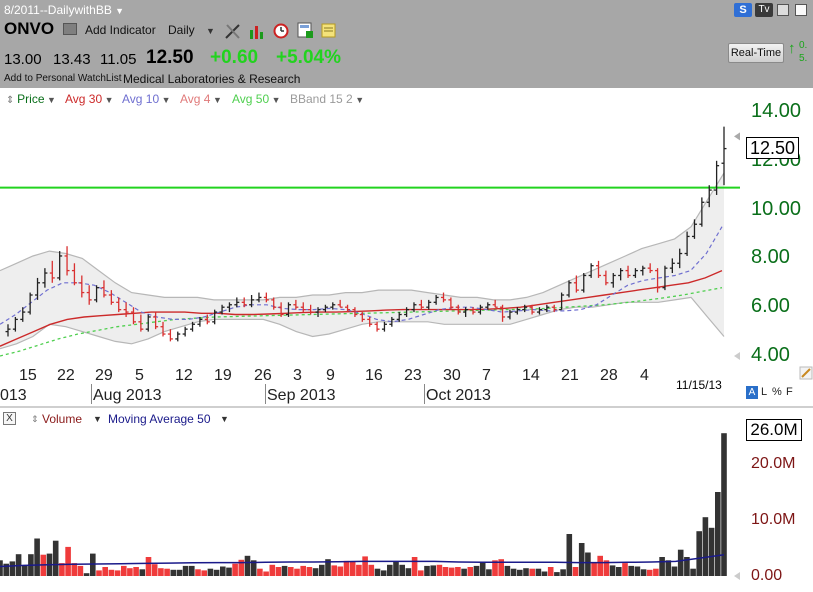 The width and height of the screenshot is (813, 592). I want to click on period-label: Daily, so click(181, 30).